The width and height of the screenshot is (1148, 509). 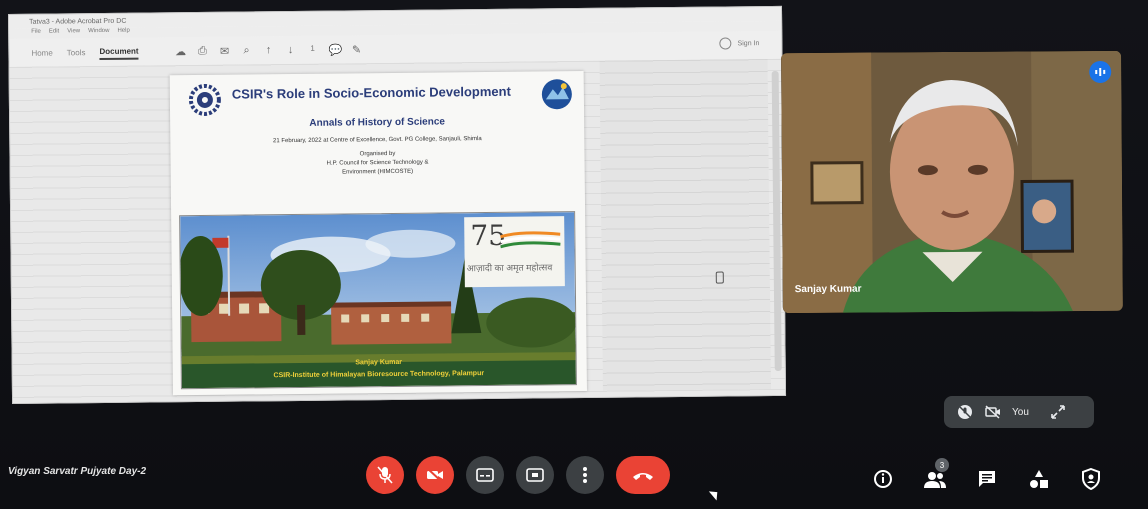 I want to click on azadi-hindi-text: आज़ादी का अमृत महोत्सव, so click(x=509, y=268).